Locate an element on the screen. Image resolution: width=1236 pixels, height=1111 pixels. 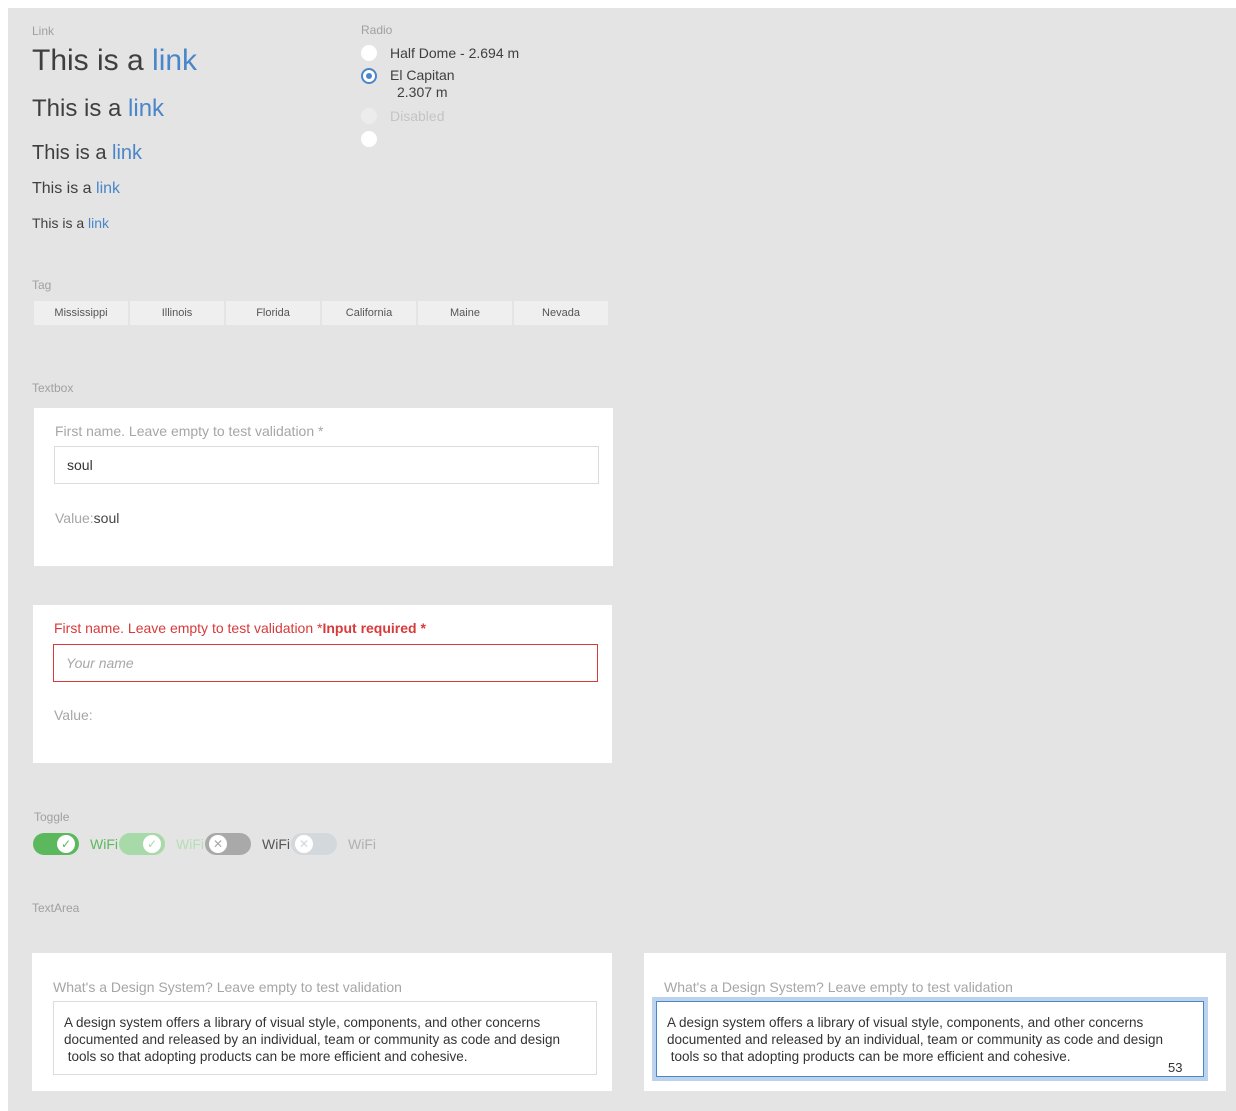
tag-item: Illinois is located at coordinates (177, 313).